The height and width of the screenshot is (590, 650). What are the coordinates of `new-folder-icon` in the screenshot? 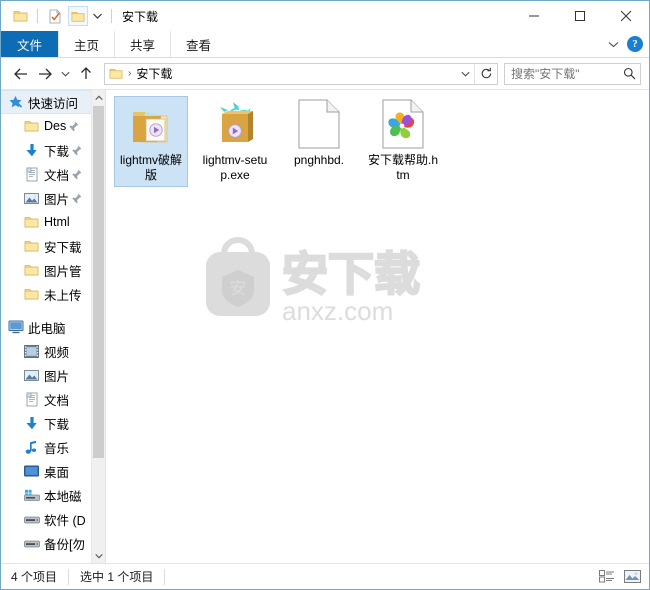 It's located at (78, 16).